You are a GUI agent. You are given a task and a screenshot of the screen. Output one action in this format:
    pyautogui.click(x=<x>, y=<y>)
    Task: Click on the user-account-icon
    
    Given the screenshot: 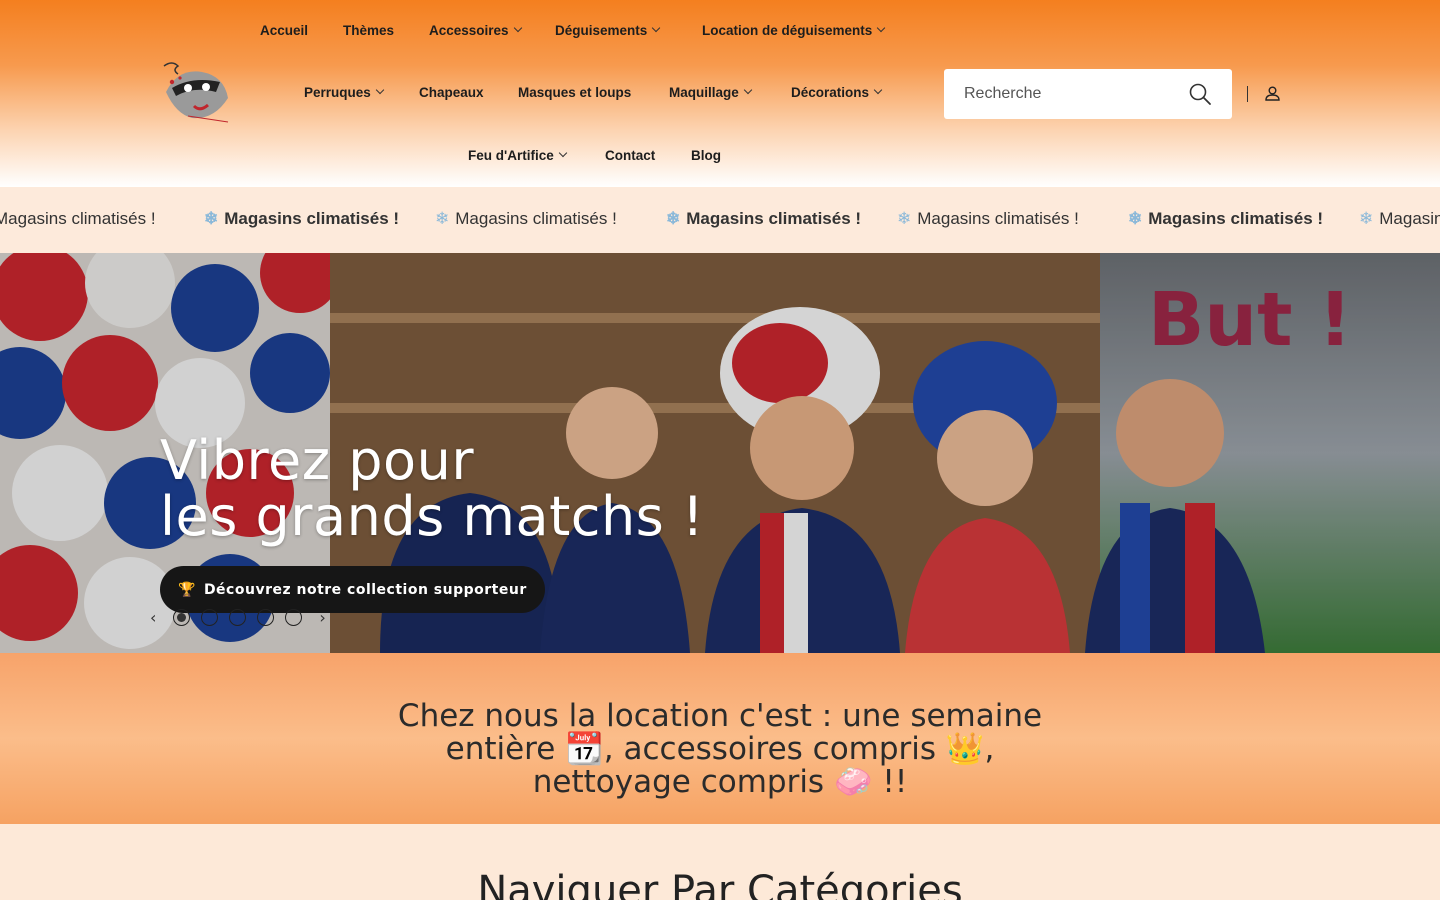 What is the action you would take?
    pyautogui.click(x=1272, y=93)
    